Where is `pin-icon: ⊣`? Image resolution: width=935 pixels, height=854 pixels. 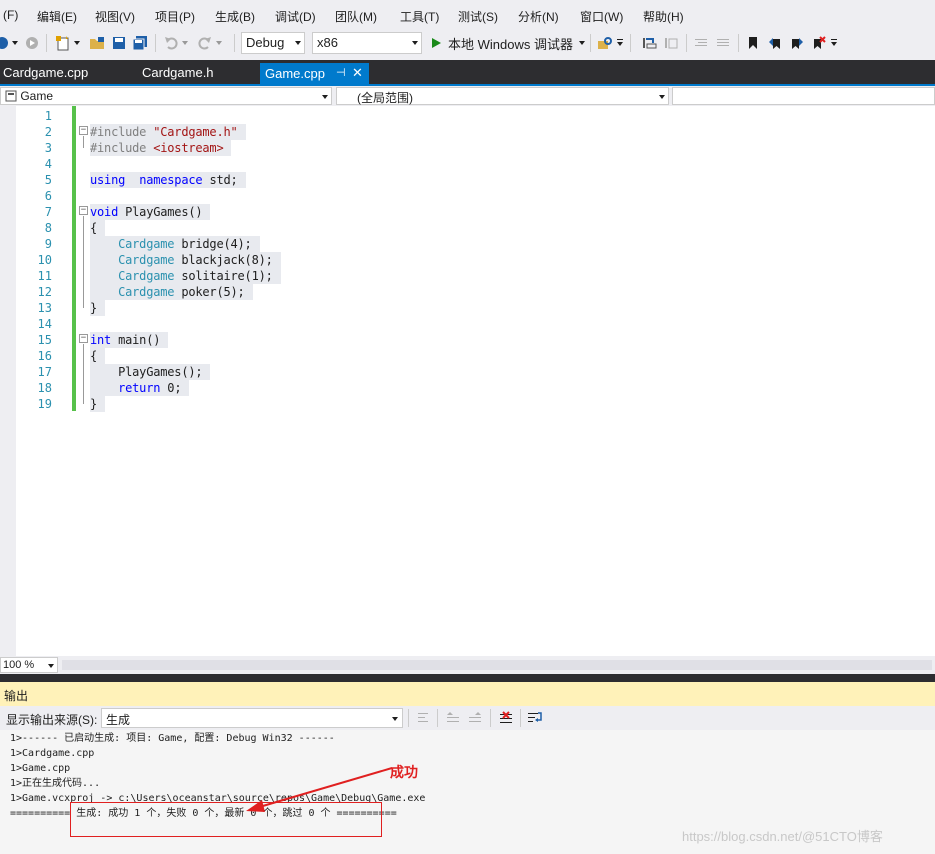 pin-icon: ⊣ is located at coordinates (341, 72).